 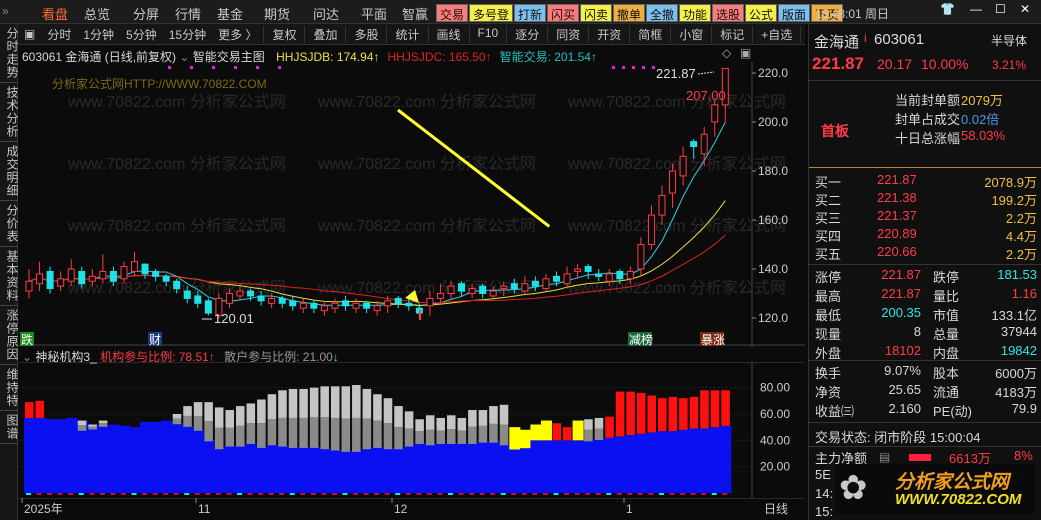 I want to click on panel-toggle-icon: ▣, so click(x=29, y=34).